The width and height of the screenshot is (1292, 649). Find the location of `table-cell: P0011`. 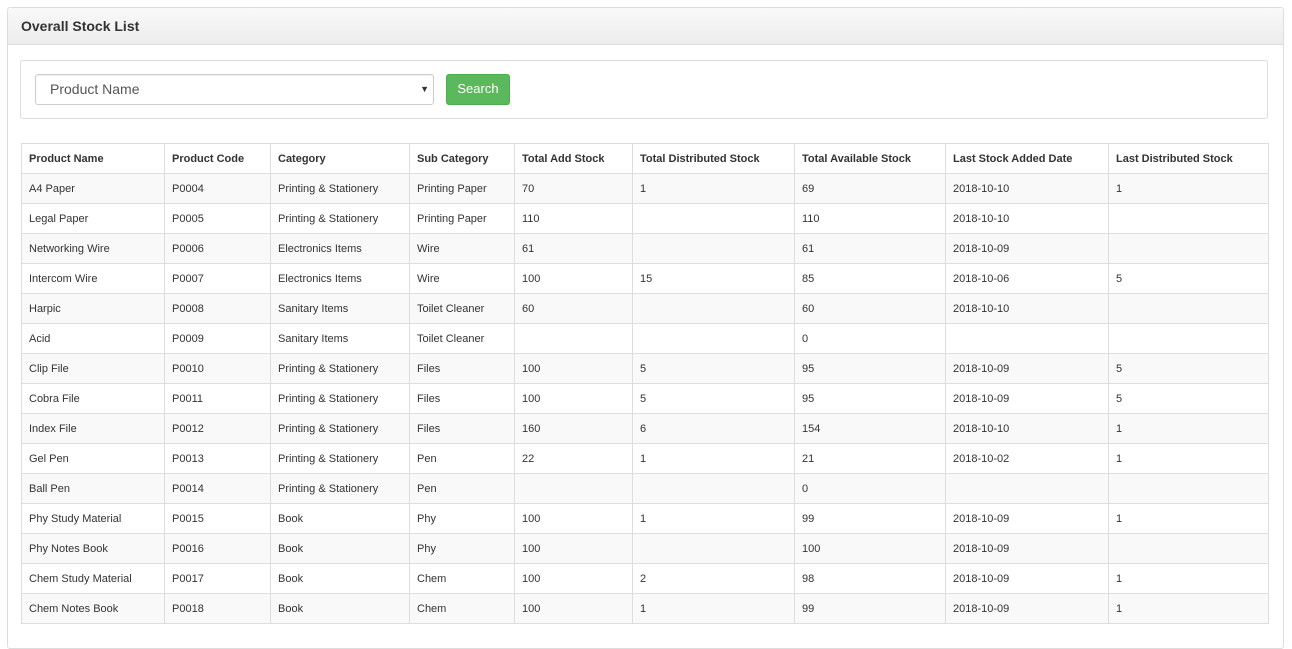

table-cell: P0011 is located at coordinates (217, 398).